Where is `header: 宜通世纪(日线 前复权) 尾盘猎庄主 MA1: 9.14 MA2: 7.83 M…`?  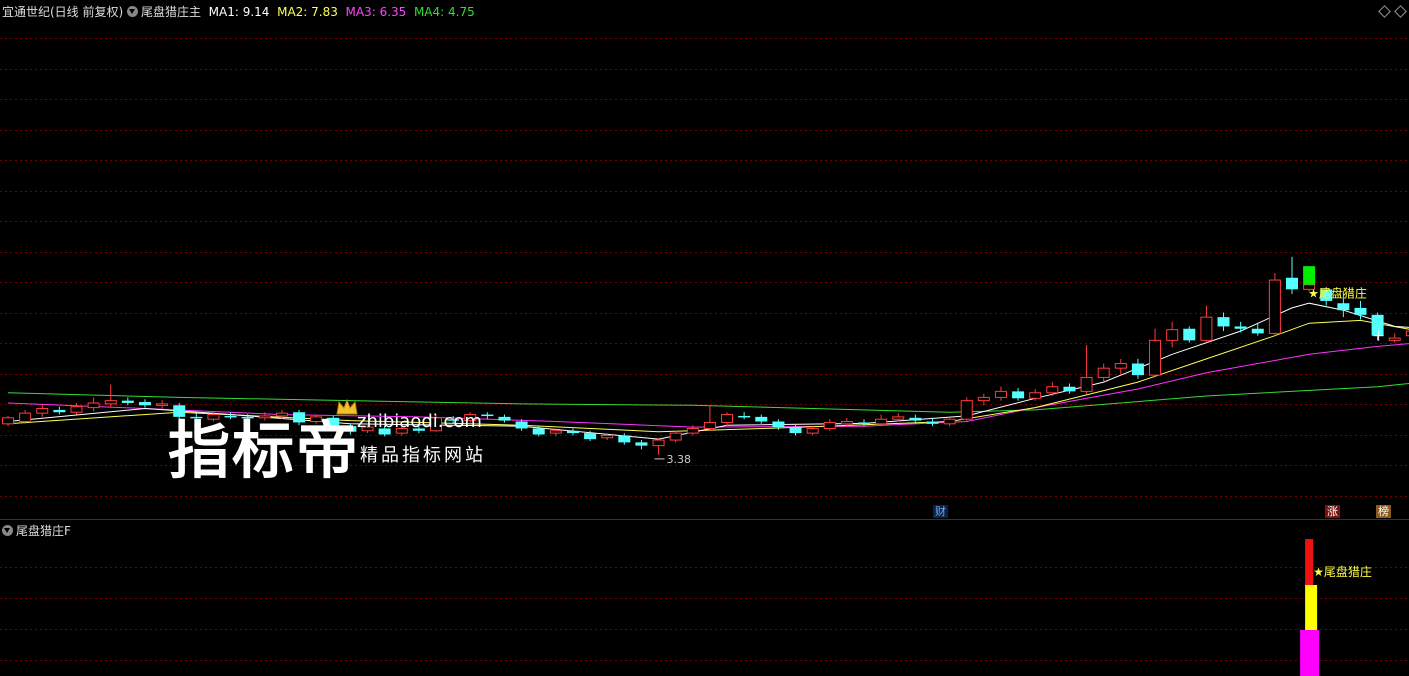 header: 宜通世纪(日线 前复权) 尾盘猎庄主 MA1: 9.14 MA2: 7.83 M… is located at coordinates (238, 11).